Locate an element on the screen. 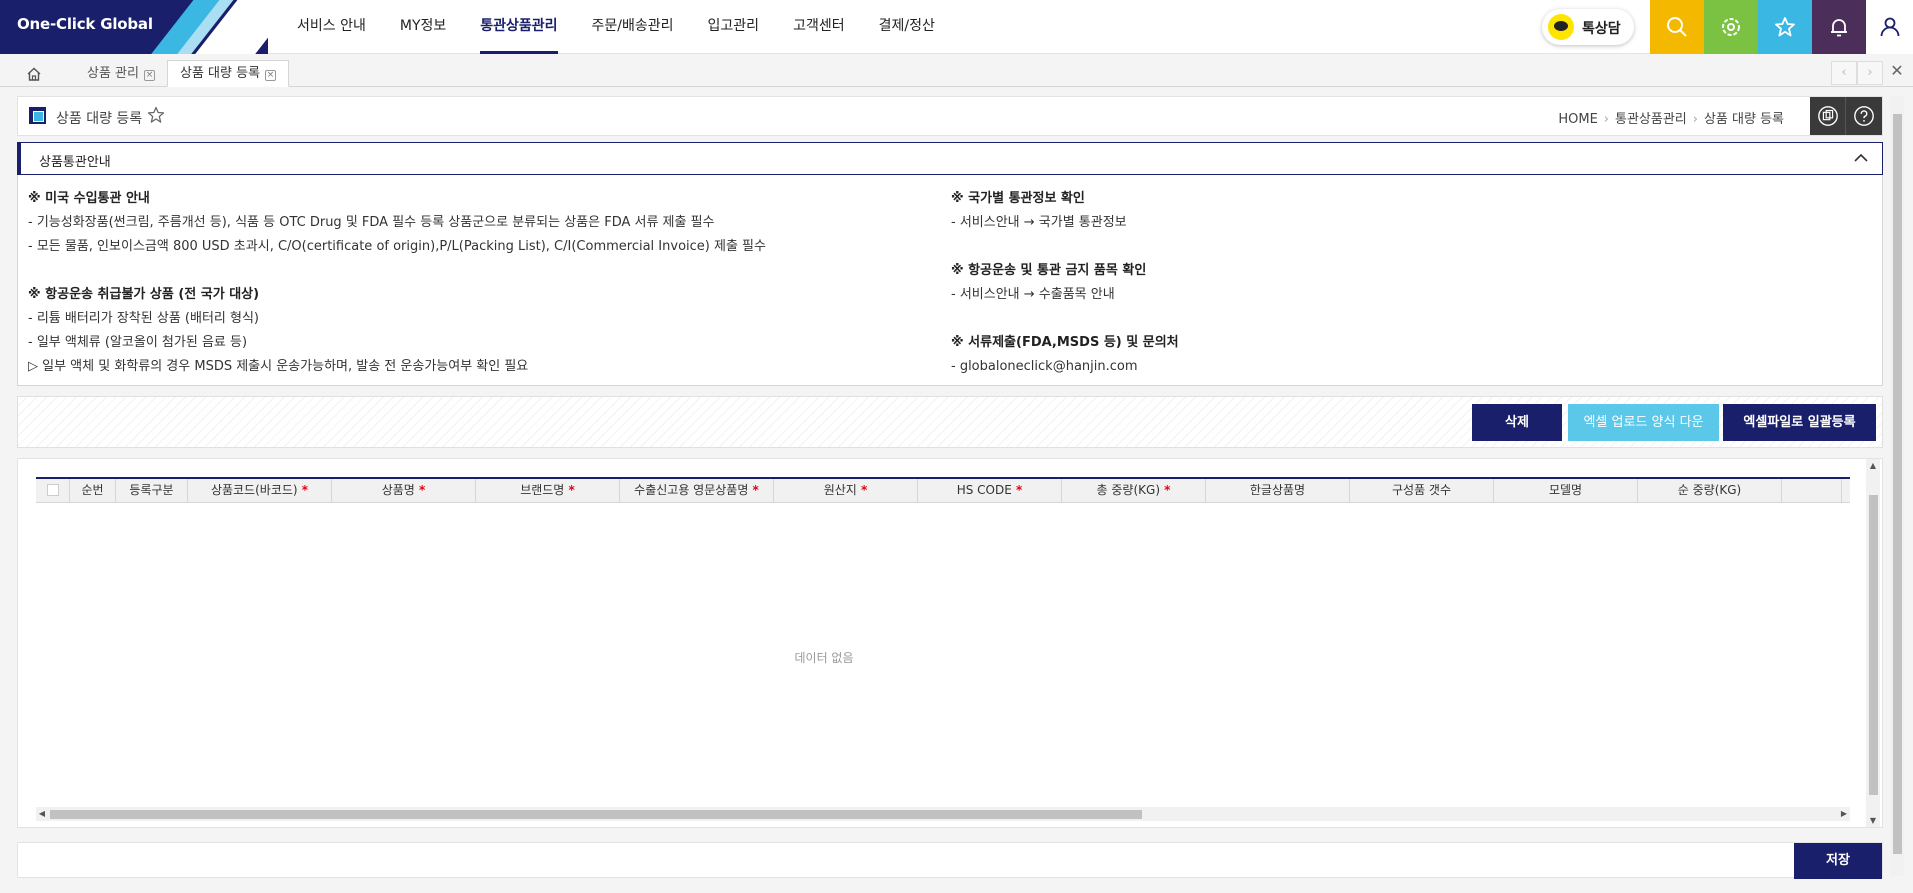  home-tab is located at coordinates (34, 73).